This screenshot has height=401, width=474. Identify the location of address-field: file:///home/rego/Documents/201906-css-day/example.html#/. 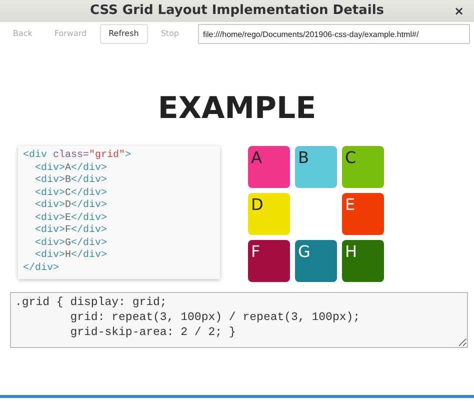
(334, 34).